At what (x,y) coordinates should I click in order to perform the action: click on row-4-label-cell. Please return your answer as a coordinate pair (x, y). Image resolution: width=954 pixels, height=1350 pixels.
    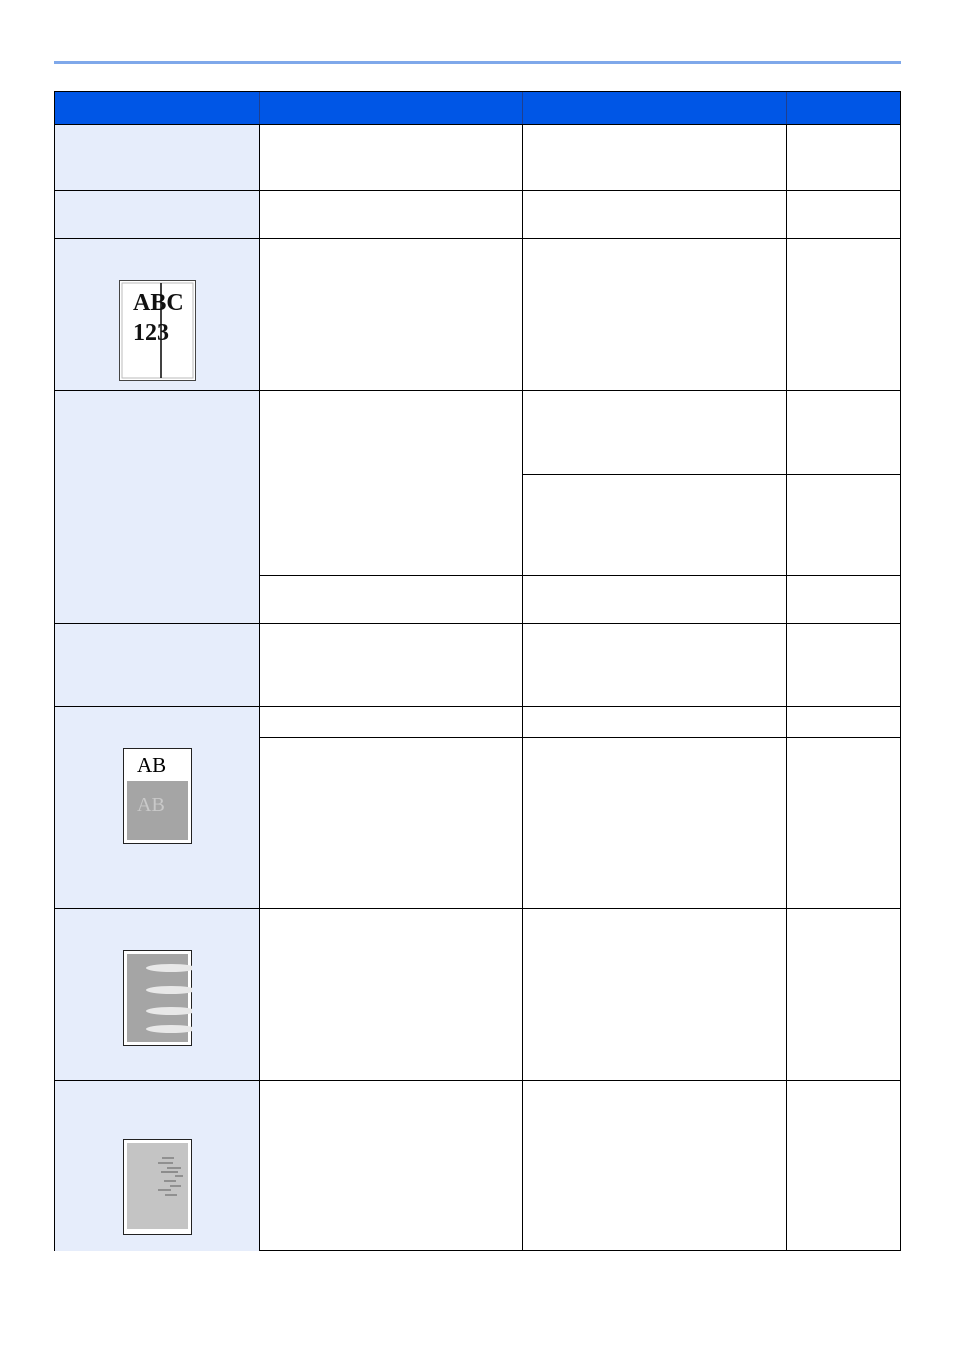
    Looking at the image, I should click on (157, 507).